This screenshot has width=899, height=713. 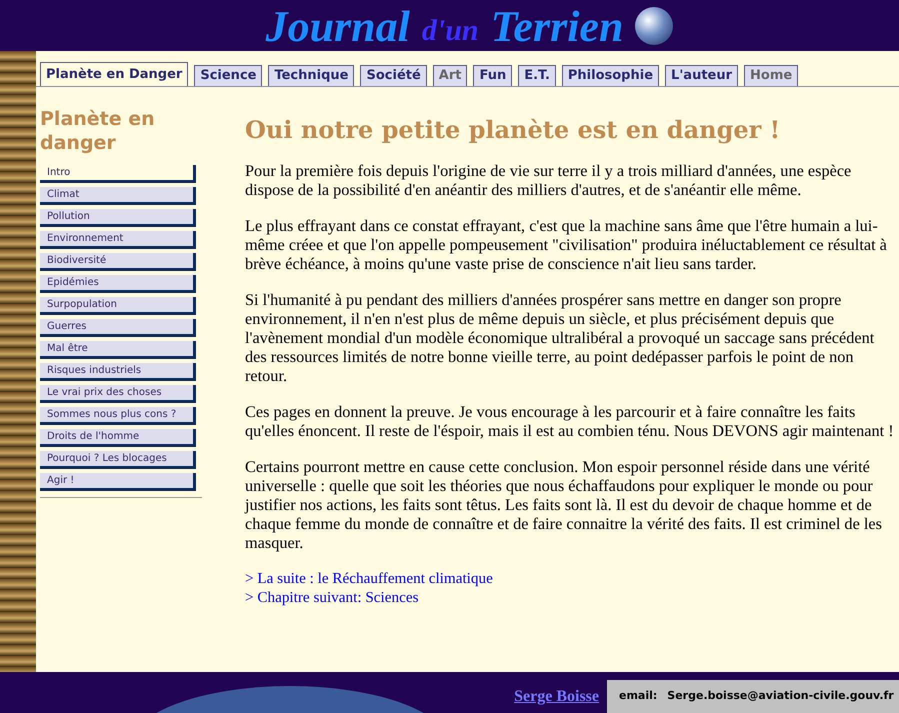 What do you see at coordinates (118, 240) in the screenshot?
I see `sidebar-menu-item: Environnement` at bounding box center [118, 240].